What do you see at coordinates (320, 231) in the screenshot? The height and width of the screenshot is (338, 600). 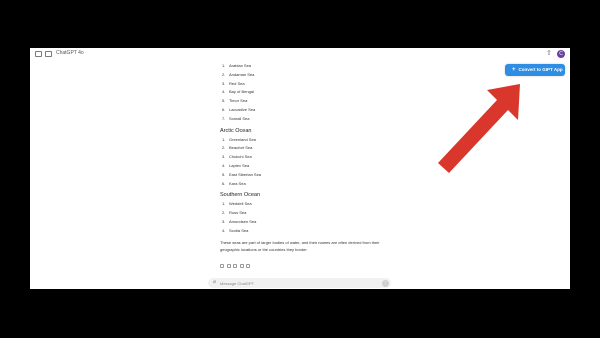 I see `list-item: 4. Scotia Sea` at bounding box center [320, 231].